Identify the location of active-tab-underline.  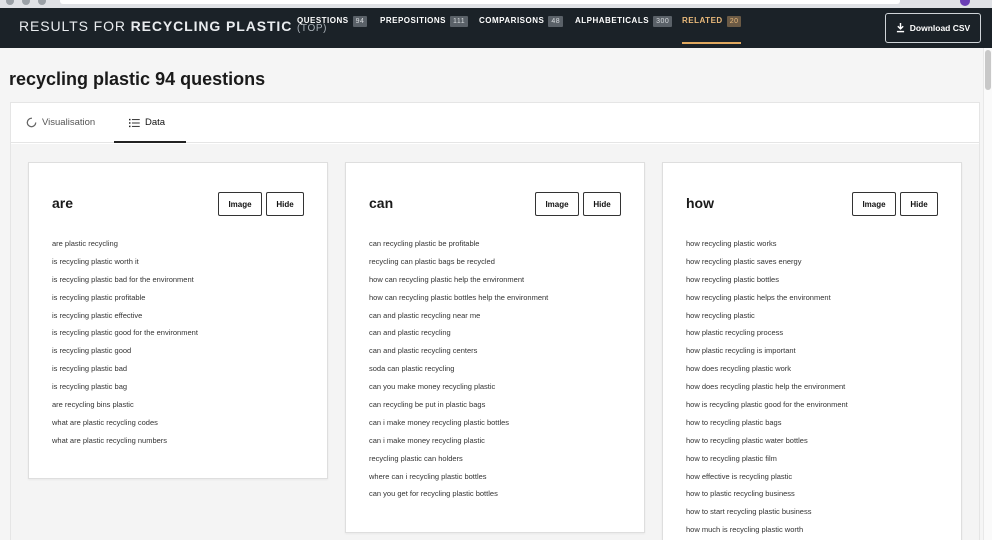
(150, 142).